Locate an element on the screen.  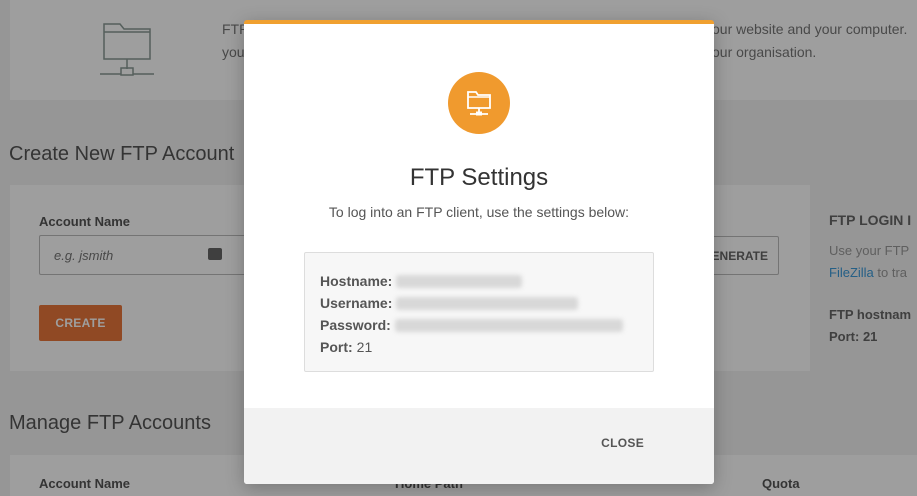
modal-footer: CLOSE is located at coordinates (479, 446).